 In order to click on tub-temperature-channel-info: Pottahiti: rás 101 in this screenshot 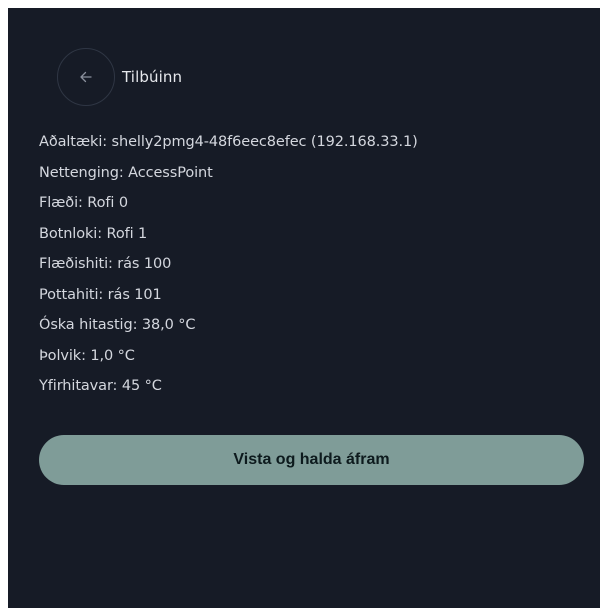, I will do `click(100, 294)`.